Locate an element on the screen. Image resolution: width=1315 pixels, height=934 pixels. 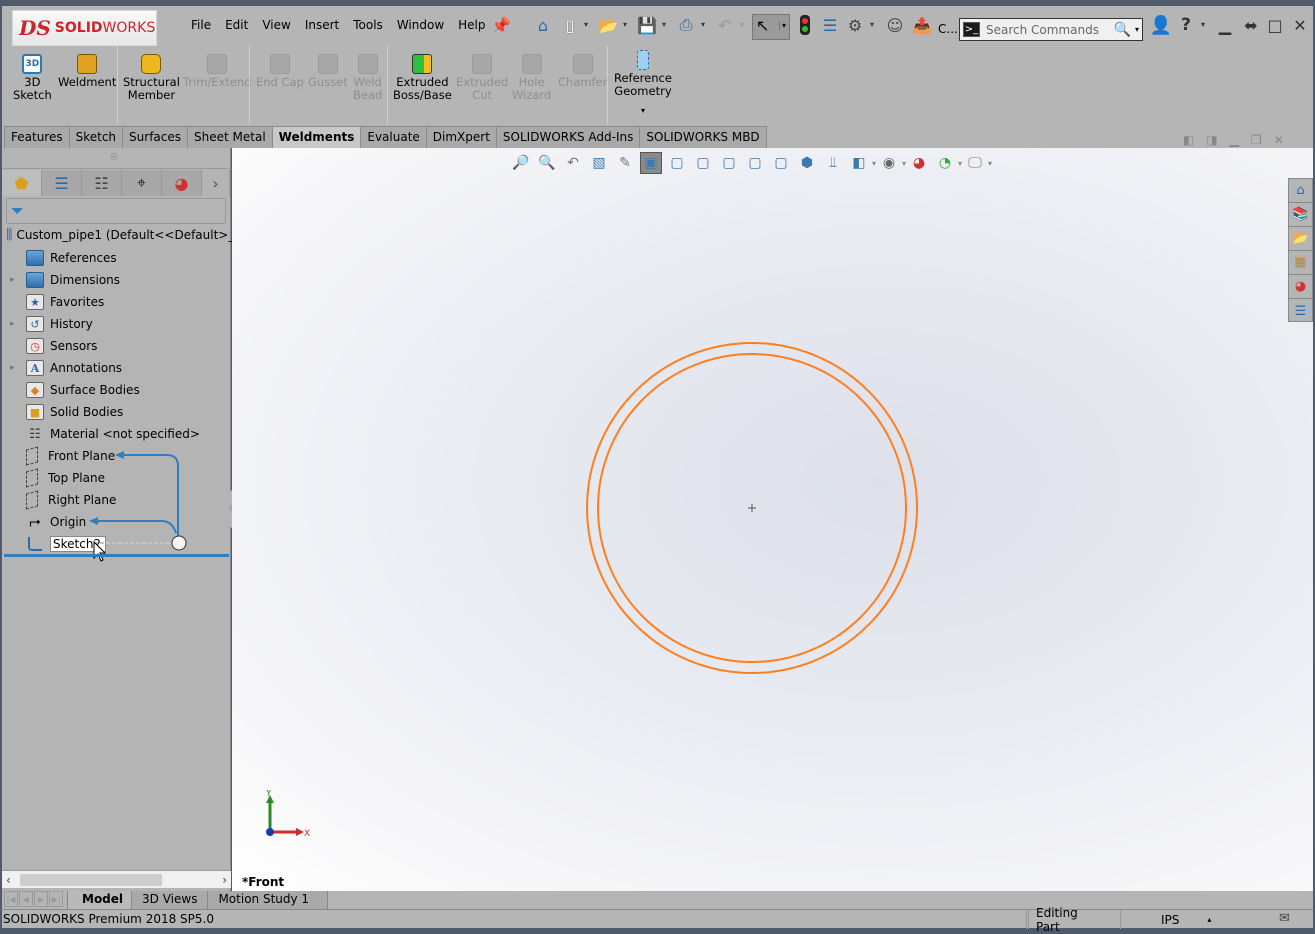
solidworks-resources-icon: ⌂ is located at coordinates (1300, 191).